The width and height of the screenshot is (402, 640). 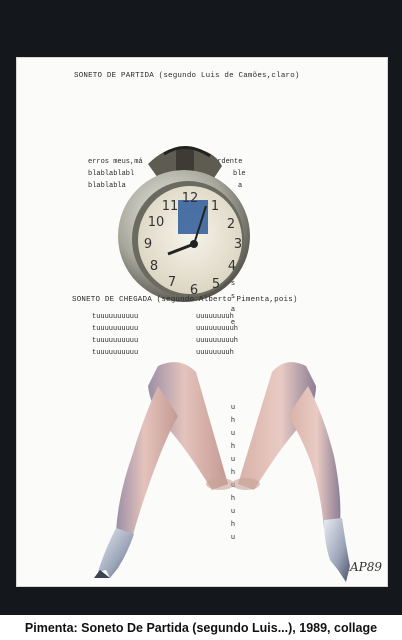 I want to click on alarm-clock-image: 12 1 2 3 4 5 6 7 8 9 10 11, so click(x=184, y=224).